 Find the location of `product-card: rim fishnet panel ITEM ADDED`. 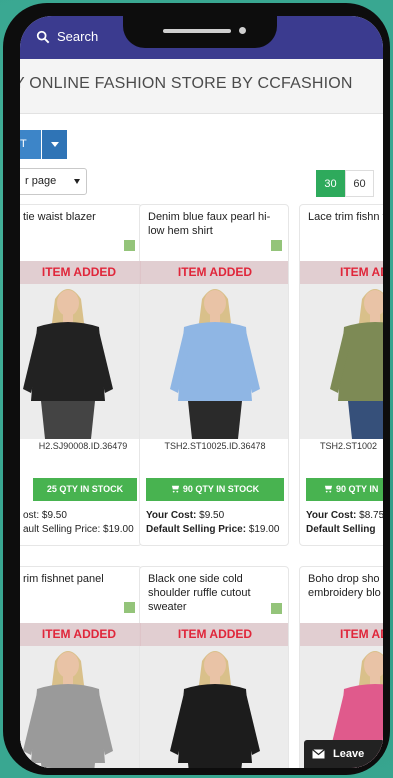

product-card: rim fishnet panel ITEM ADDED is located at coordinates (81, 667).